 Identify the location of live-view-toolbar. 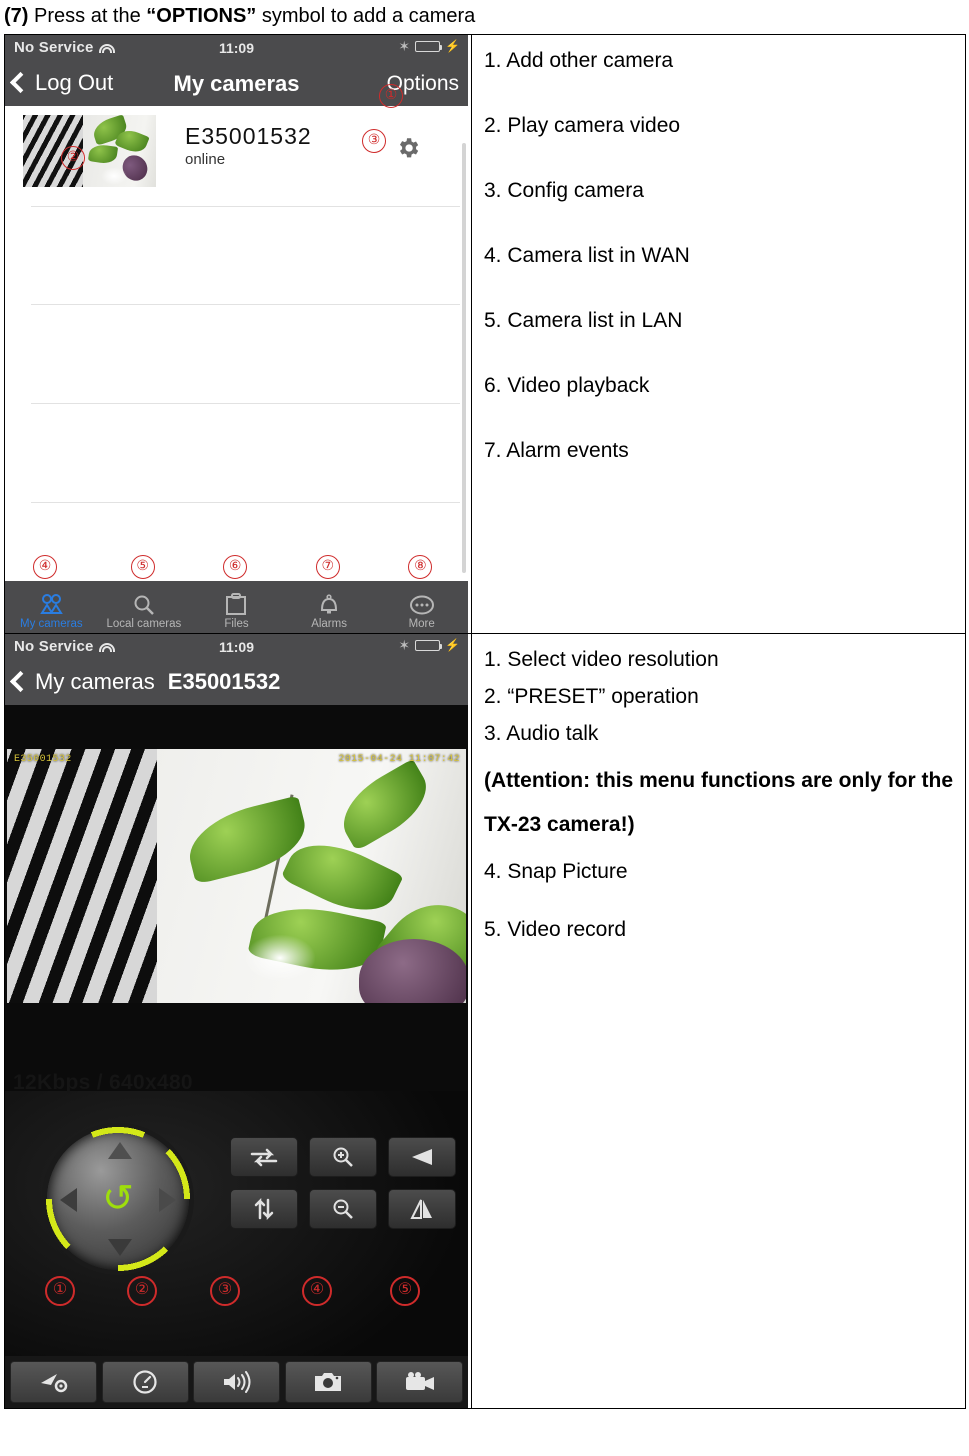
(236, 1382).